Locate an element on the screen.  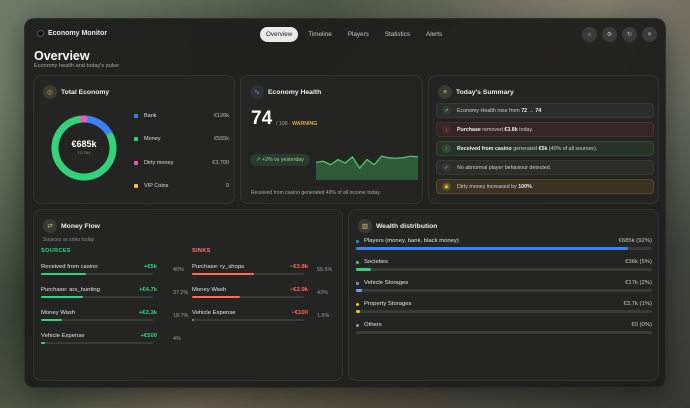
flow-percent: 4% is located at coordinates (177, 339).